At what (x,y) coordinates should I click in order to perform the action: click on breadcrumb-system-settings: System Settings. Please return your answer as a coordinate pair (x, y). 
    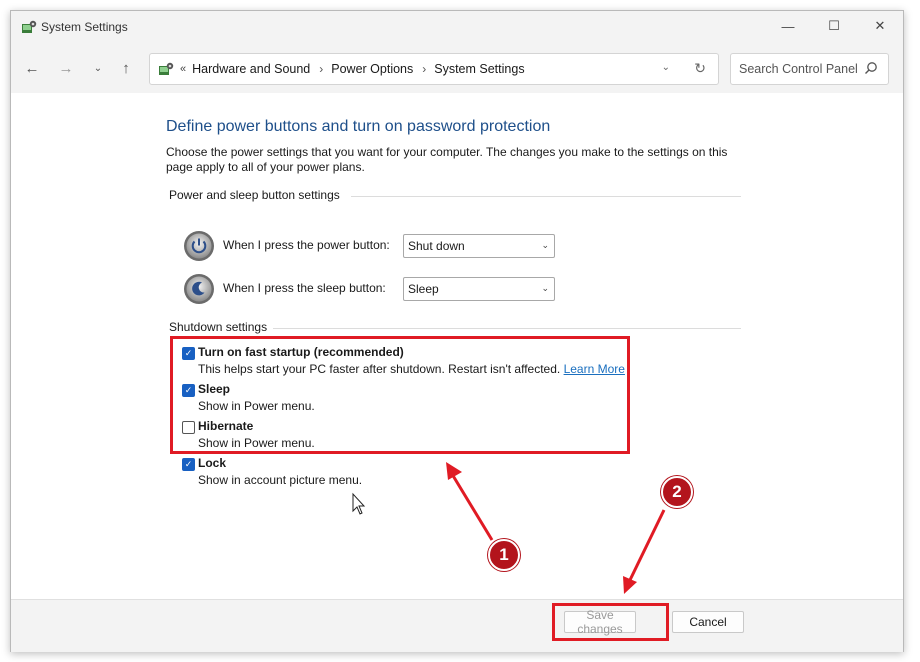
    Looking at the image, I should click on (479, 69).